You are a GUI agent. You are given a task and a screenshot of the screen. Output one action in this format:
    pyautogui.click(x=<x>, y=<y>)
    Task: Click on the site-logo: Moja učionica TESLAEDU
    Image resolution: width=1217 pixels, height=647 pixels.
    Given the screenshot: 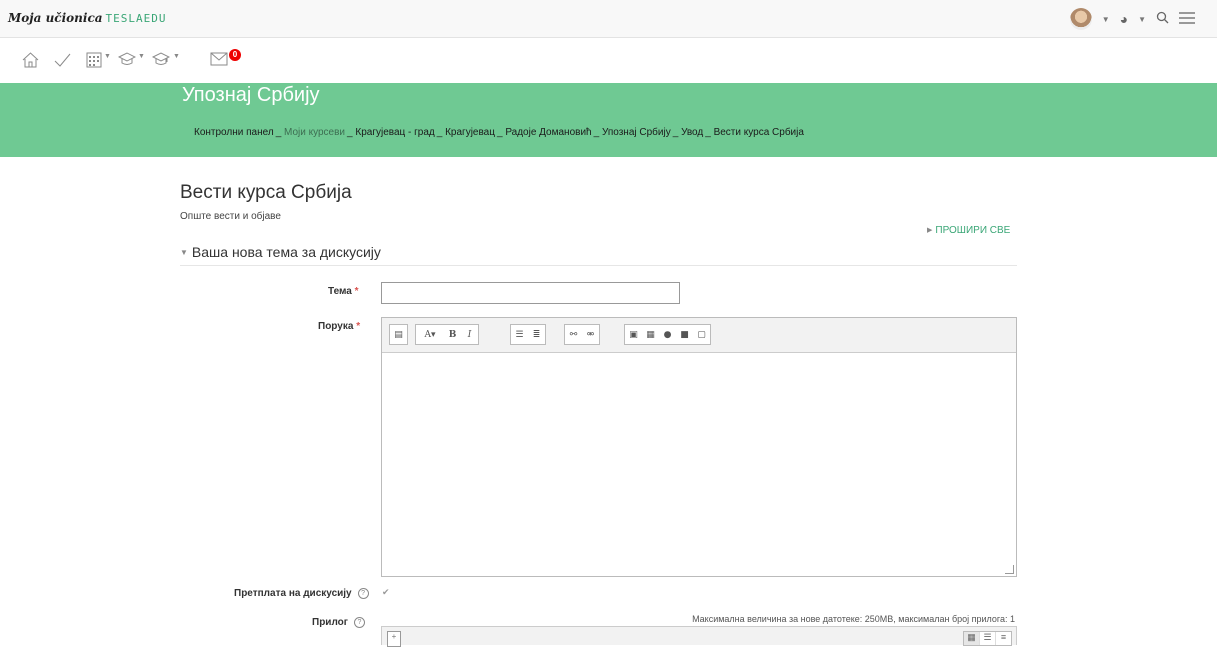 What is the action you would take?
    pyautogui.click(x=87, y=18)
    